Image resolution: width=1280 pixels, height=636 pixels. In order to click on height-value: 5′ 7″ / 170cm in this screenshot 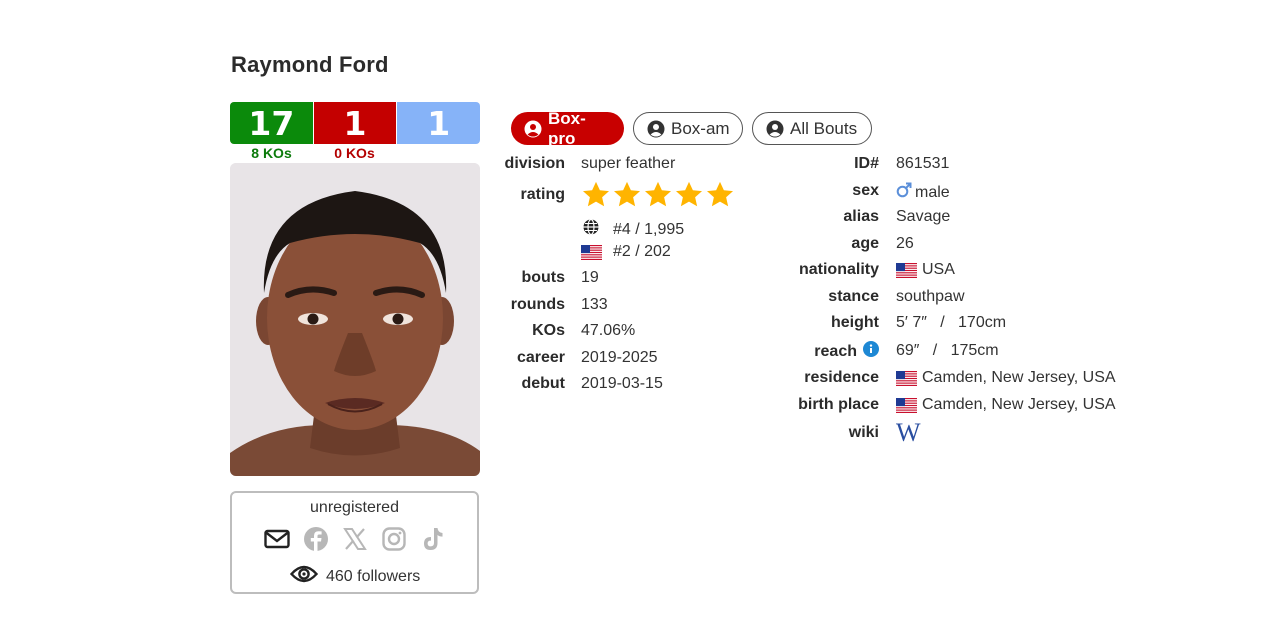, I will do `click(951, 322)`.